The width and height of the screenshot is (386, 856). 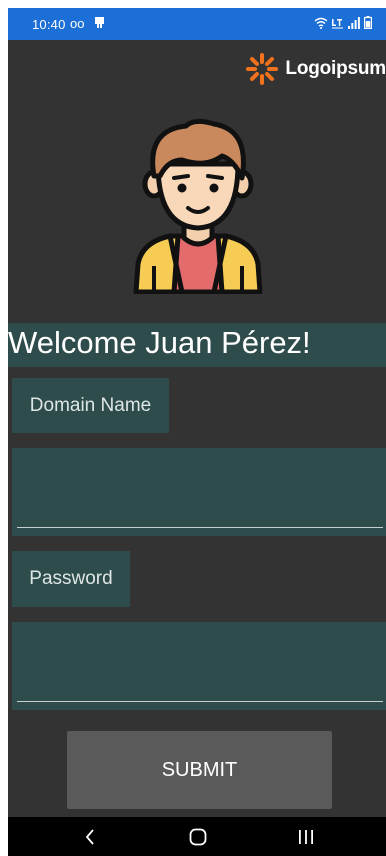 I want to click on wifi-icon, so click(x=321, y=23).